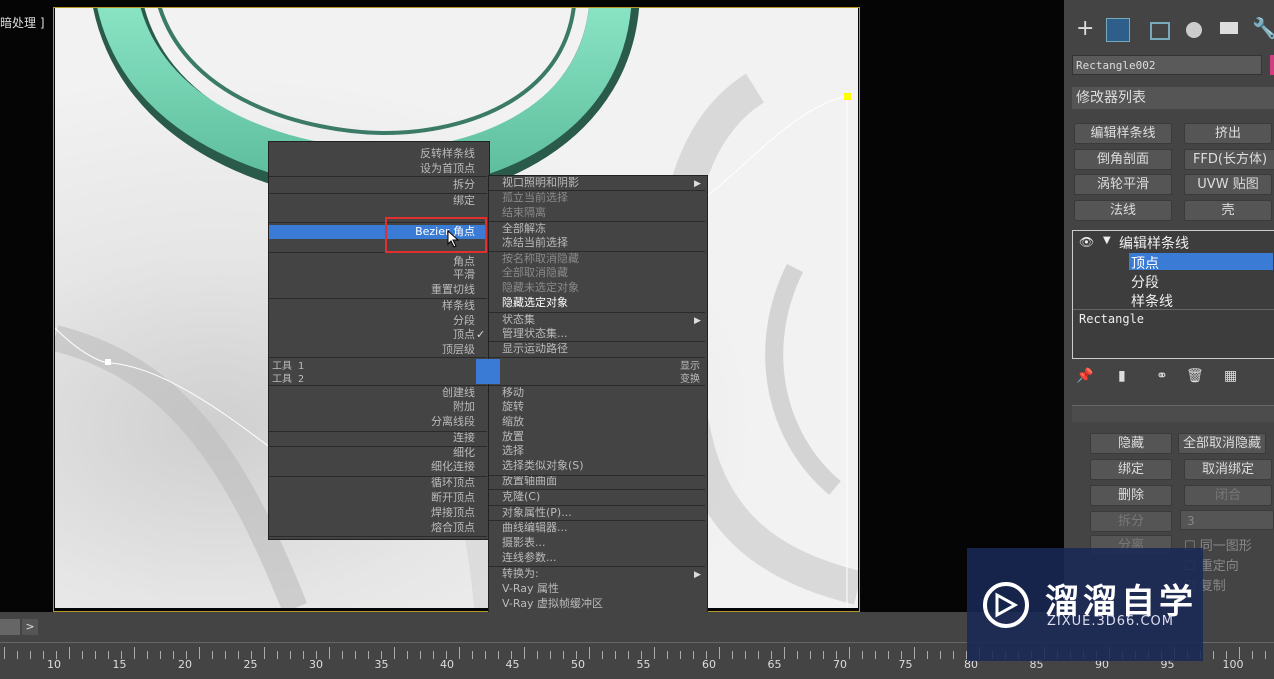 The height and width of the screenshot is (679, 1274). Describe the element at coordinates (378, 476) in the screenshot. I see `menu-separator` at that location.